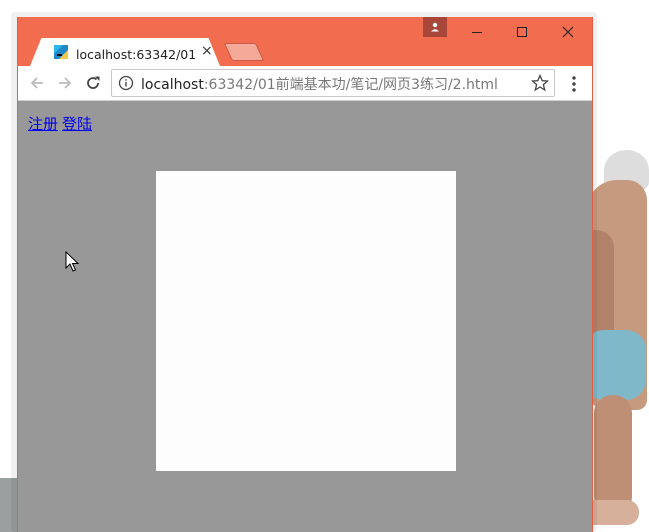 The image size is (649, 532). I want to click on minimize-icon, so click(477, 32).